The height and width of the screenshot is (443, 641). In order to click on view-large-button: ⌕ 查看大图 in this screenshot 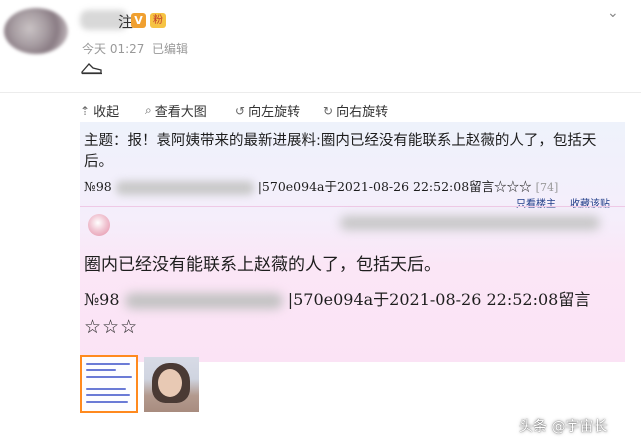, I will do `click(176, 110)`.